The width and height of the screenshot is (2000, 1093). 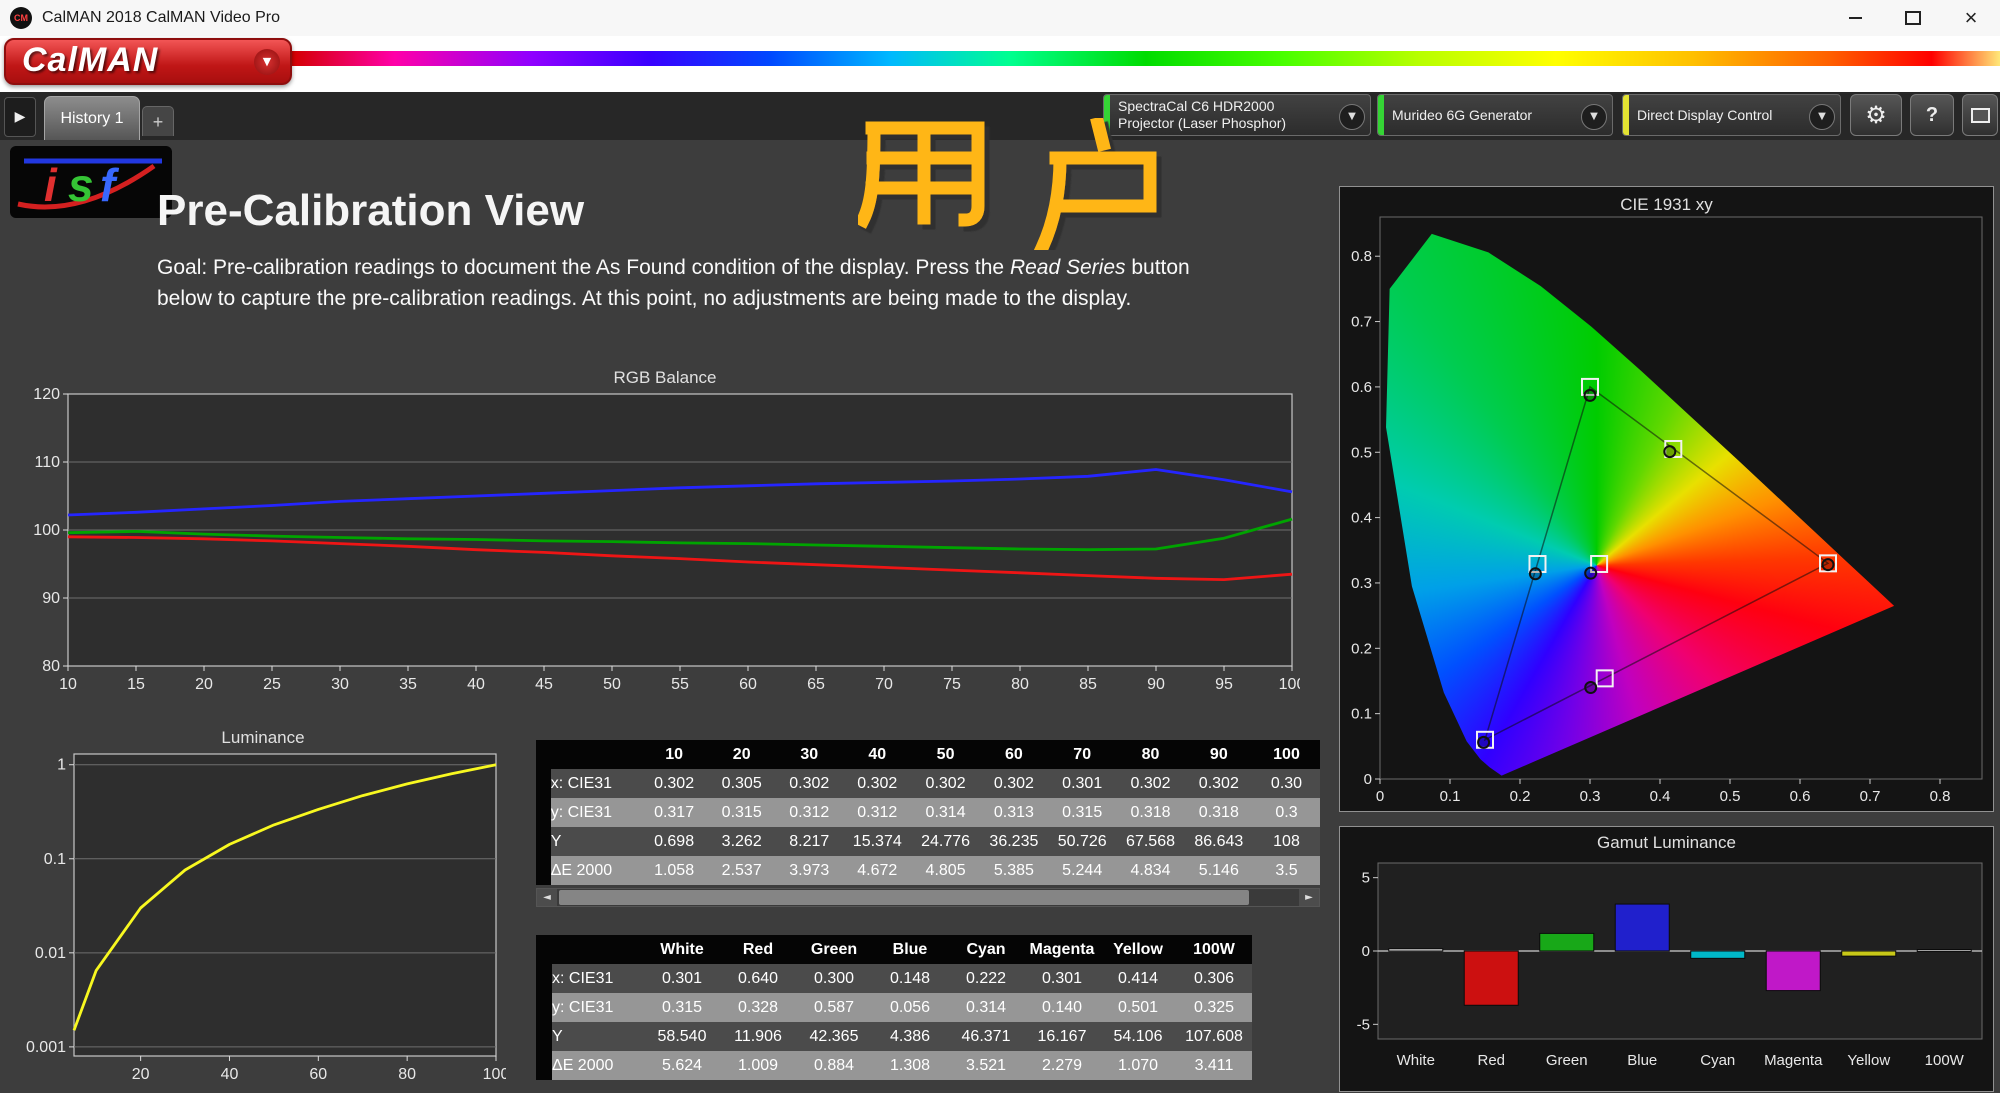 I want to click on table-header-row: 10 20 30 40 50 60 70 80 90 100, so click(x=928, y=754).